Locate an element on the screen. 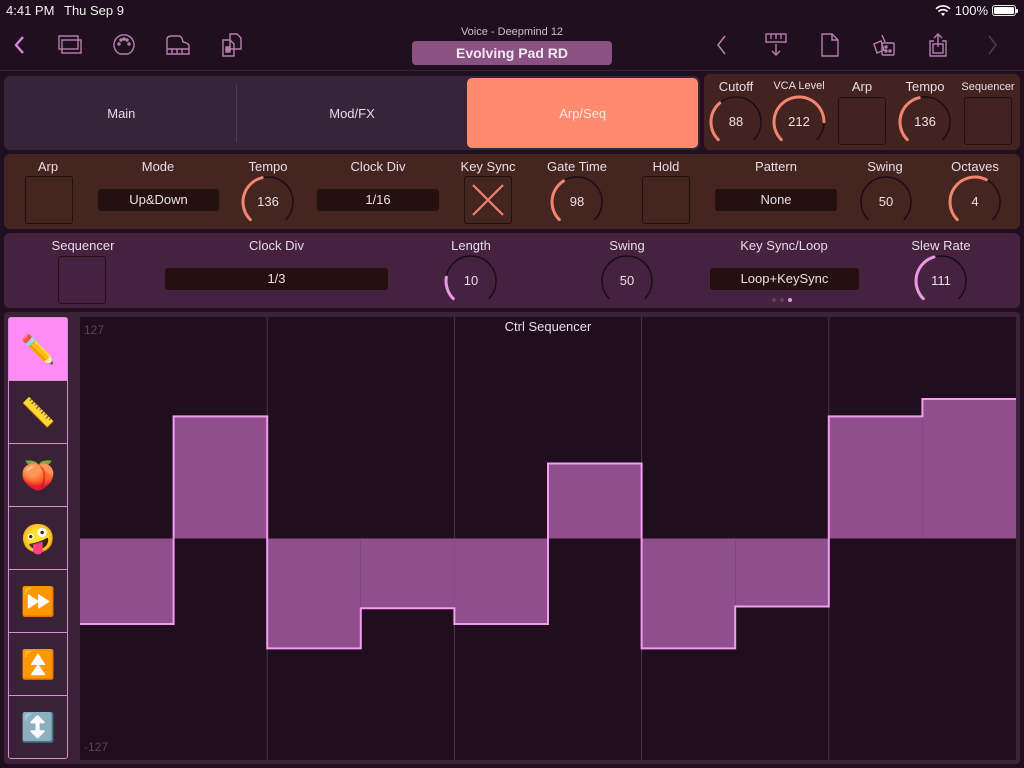  arp-swing-knob: 50 is located at coordinates (886, 202).